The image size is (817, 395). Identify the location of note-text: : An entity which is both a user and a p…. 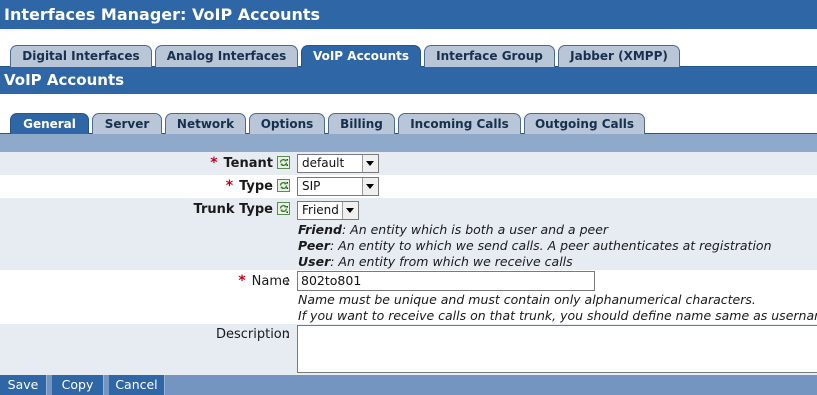
(475, 229).